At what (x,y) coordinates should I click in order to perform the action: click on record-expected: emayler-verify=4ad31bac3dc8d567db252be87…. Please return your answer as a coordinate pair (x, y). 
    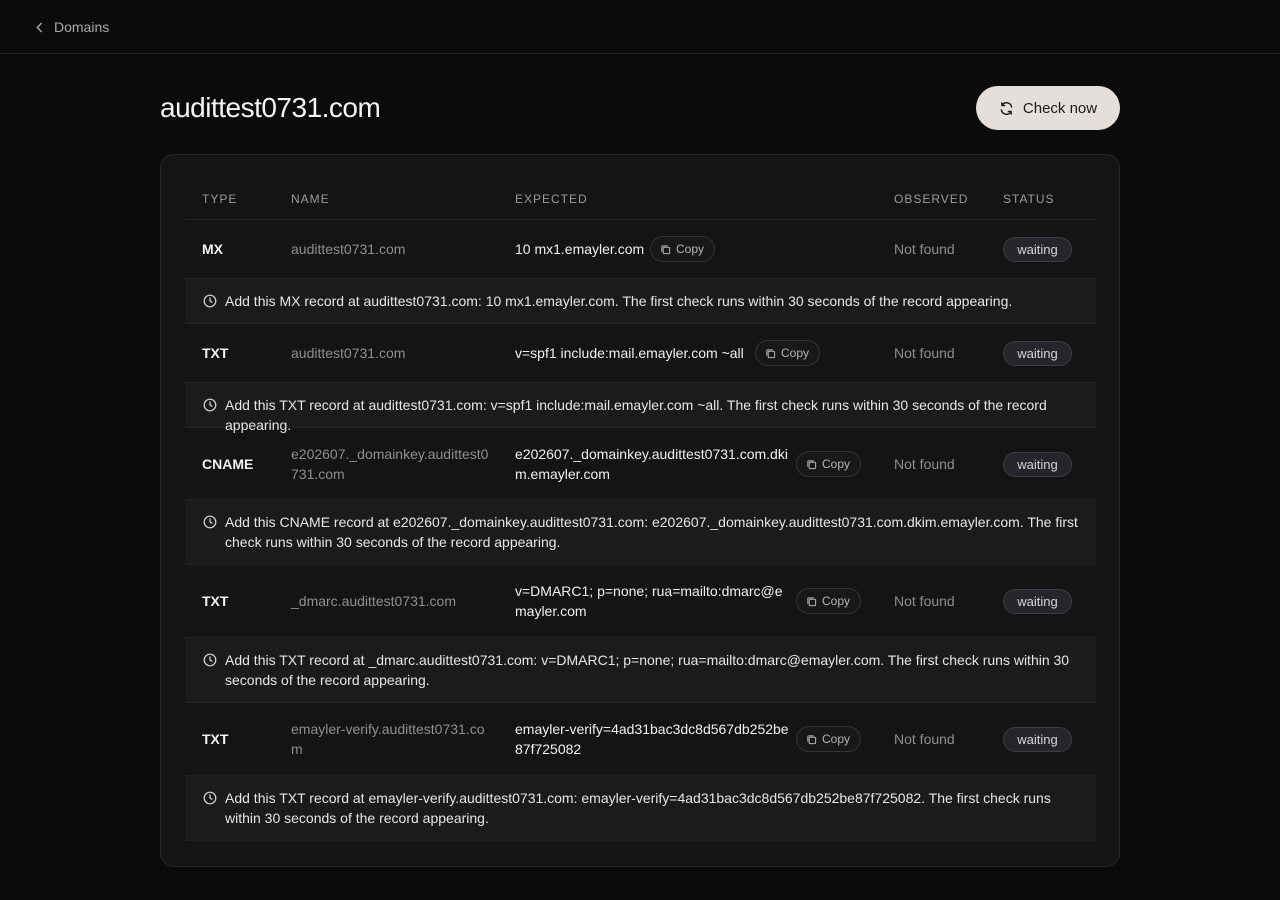
    Looking at the image, I should click on (652, 739).